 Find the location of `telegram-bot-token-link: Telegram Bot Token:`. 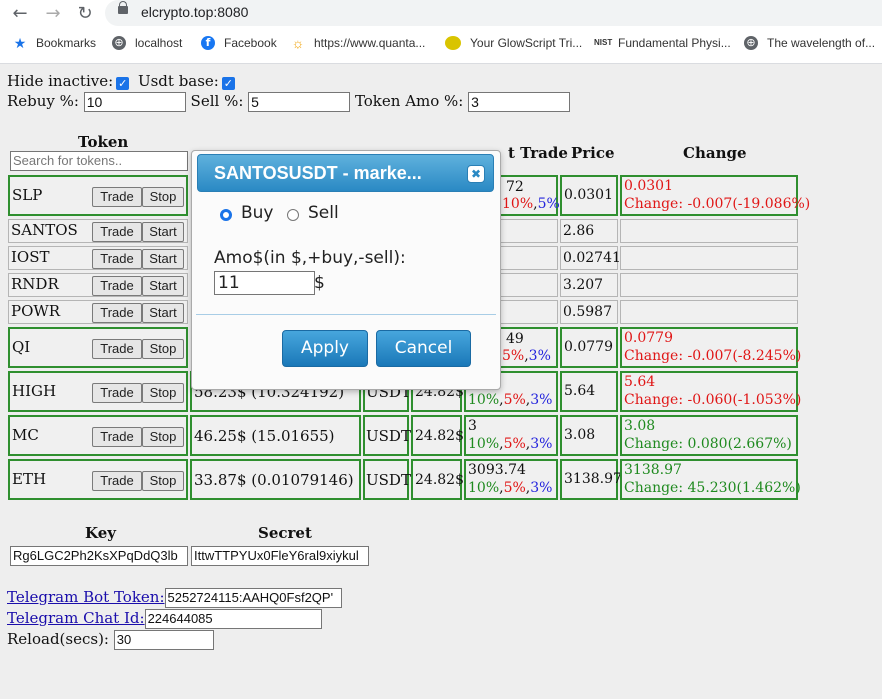

telegram-bot-token-link: Telegram Bot Token: is located at coordinates (86, 597).